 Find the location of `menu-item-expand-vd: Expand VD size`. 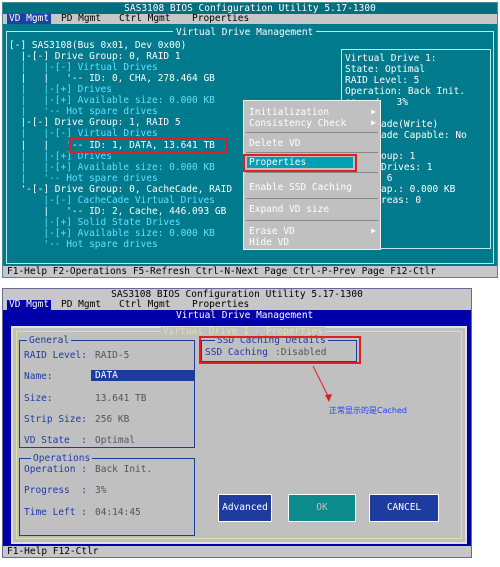

menu-item-expand-vd: Expand VD size is located at coordinates (289, 210).